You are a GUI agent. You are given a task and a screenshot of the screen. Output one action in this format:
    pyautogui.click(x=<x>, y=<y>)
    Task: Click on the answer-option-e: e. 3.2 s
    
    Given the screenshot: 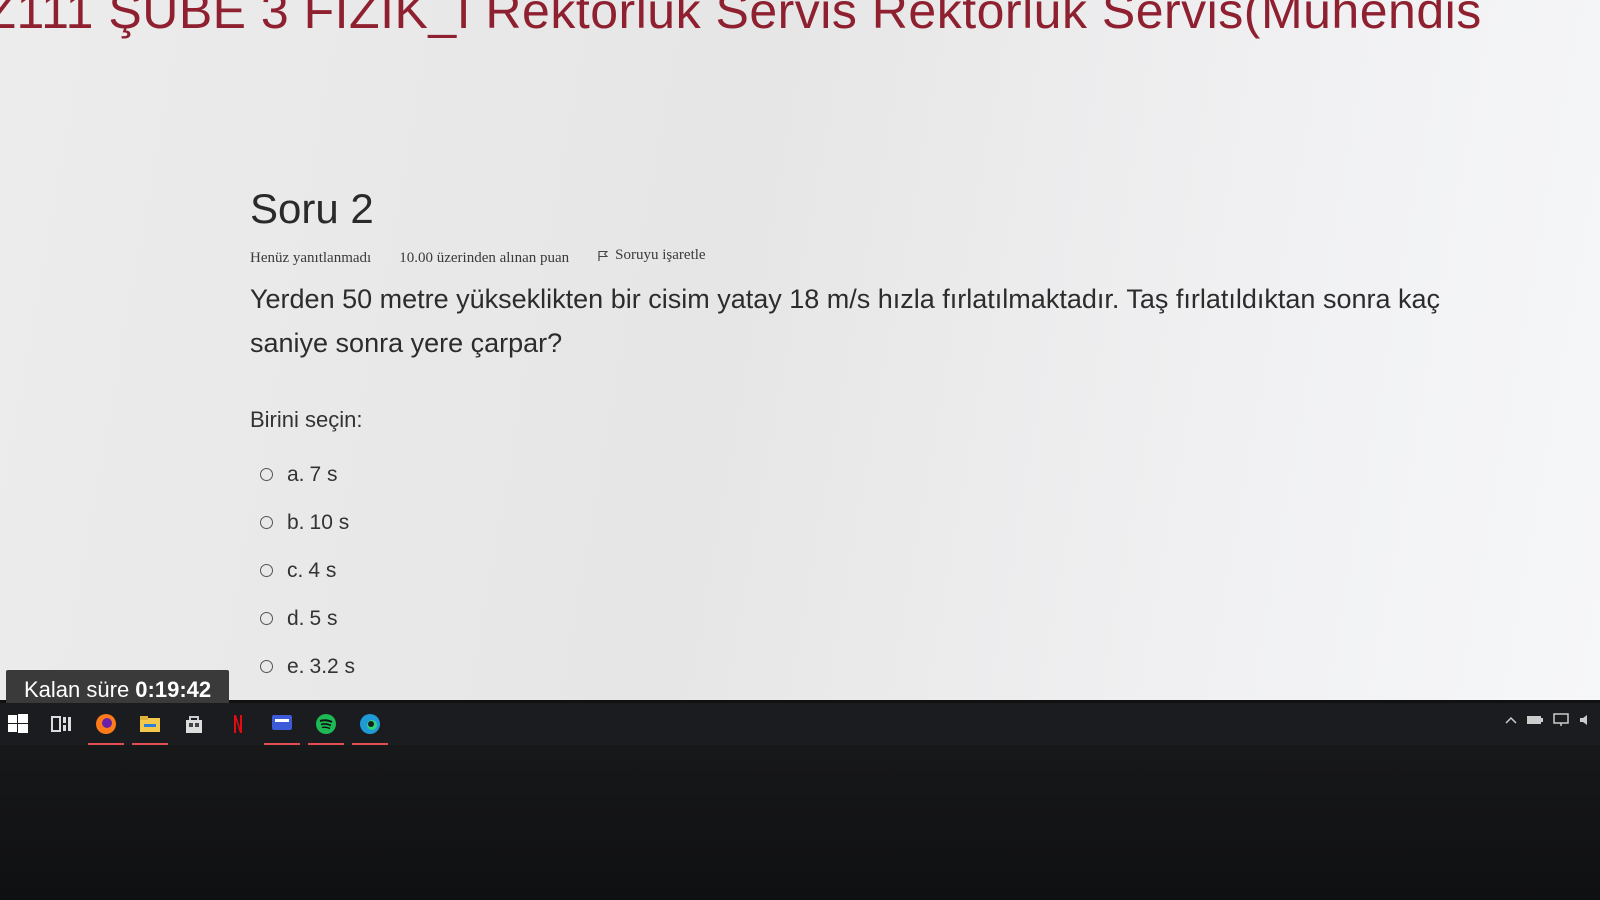 What is the action you would take?
    pyautogui.click(x=855, y=667)
    